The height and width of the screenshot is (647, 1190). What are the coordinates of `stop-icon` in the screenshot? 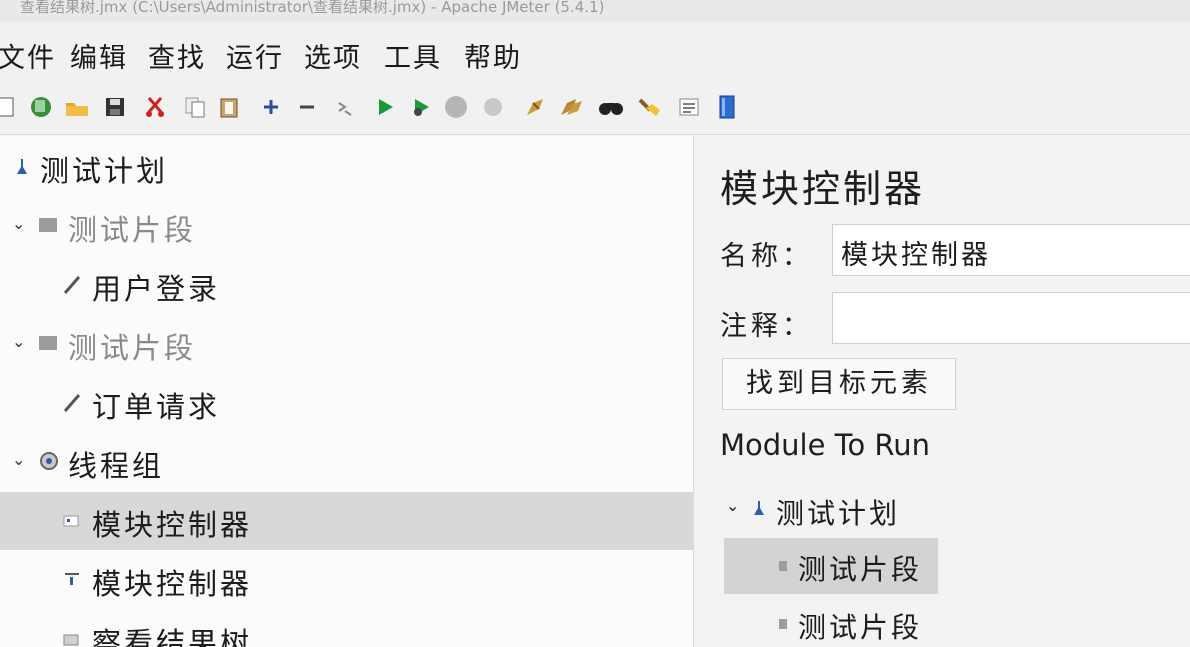 It's located at (456, 107).